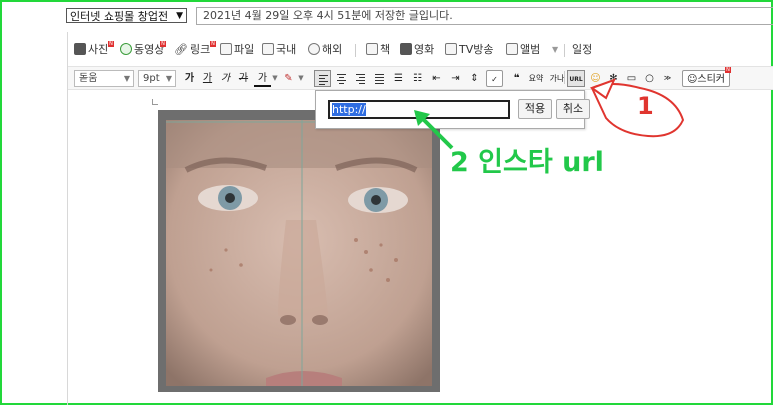 This screenshot has width=773, height=405. Describe the element at coordinates (527, 162) in the screenshot. I see `step-2-label: 2 인스타 url` at that location.